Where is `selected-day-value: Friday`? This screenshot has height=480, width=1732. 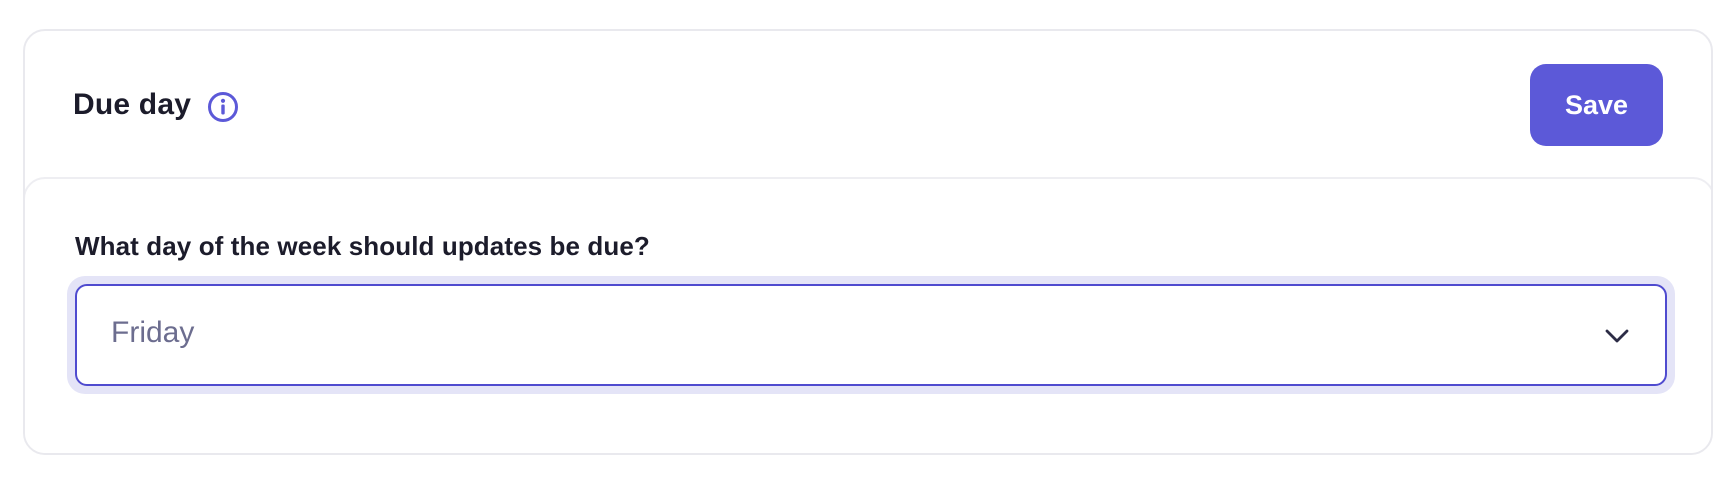 selected-day-value: Friday is located at coordinates (153, 332).